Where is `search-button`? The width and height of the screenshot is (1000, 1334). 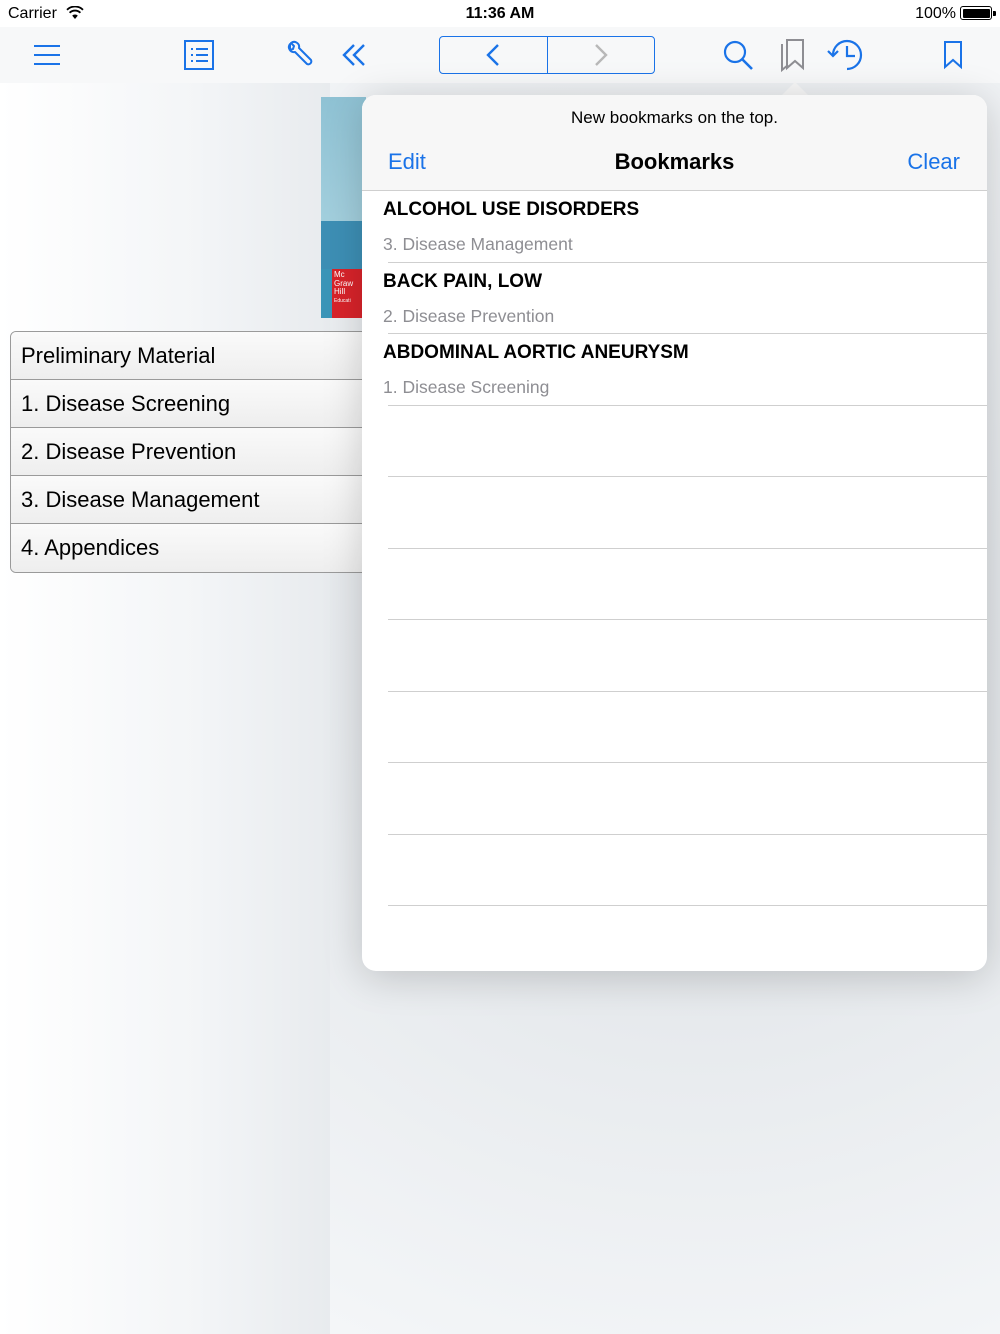
search-button is located at coordinates (738, 55).